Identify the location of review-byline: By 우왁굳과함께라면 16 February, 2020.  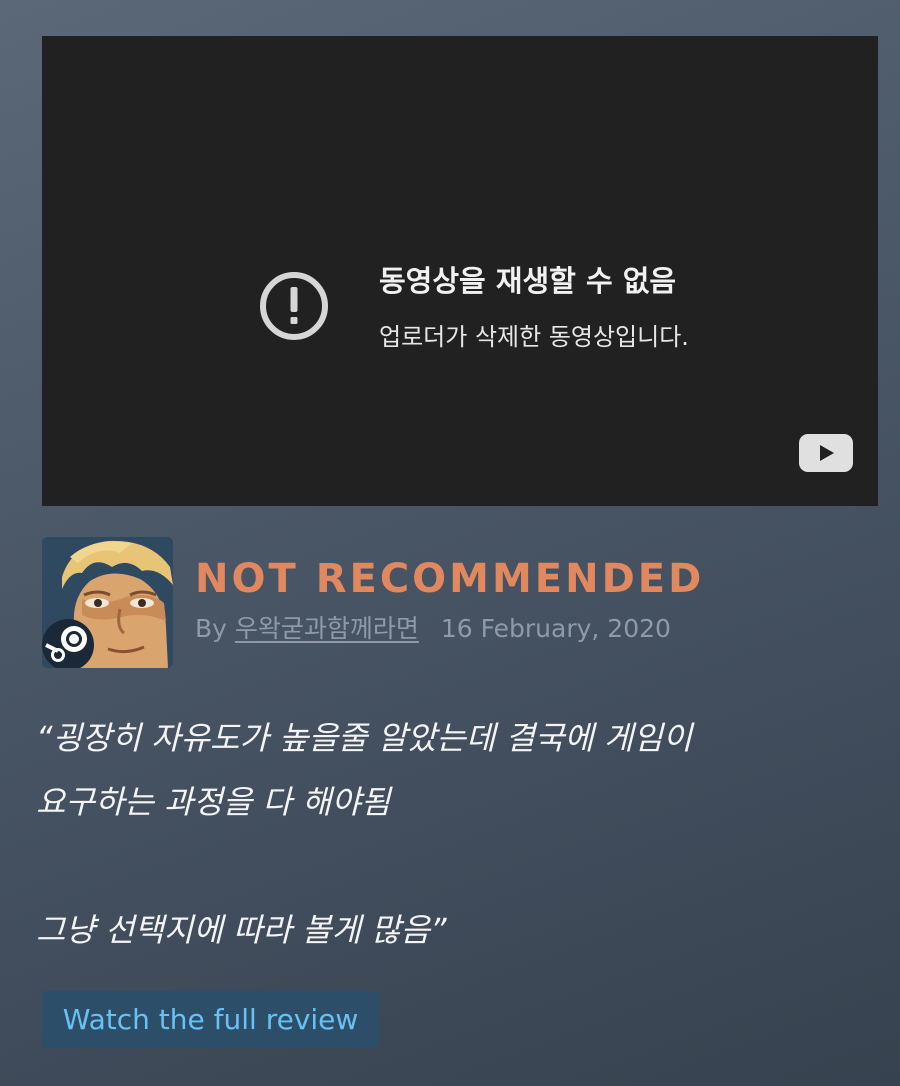
(433, 627).